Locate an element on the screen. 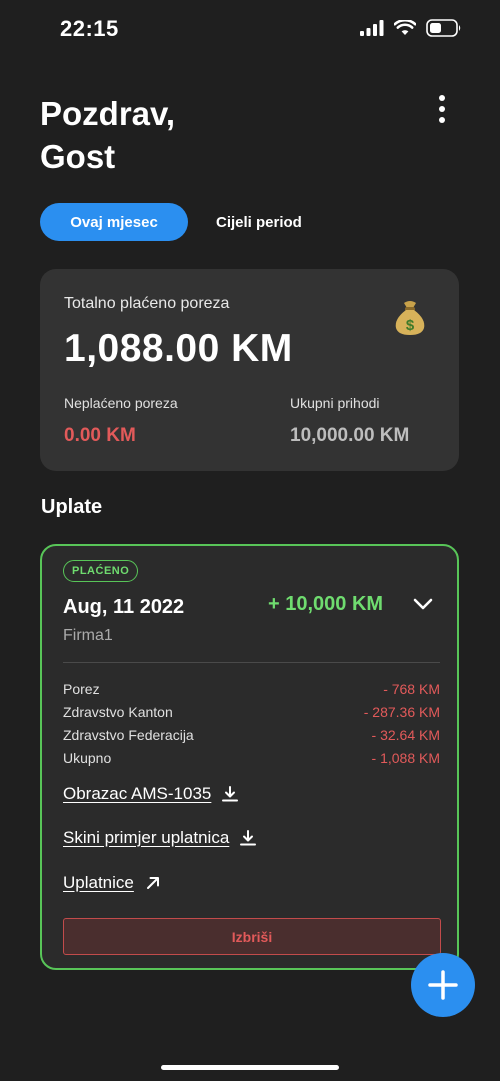 Image resolution: width=500 pixels, height=1081 pixels. payment-company: Firma1 is located at coordinates (88, 635).